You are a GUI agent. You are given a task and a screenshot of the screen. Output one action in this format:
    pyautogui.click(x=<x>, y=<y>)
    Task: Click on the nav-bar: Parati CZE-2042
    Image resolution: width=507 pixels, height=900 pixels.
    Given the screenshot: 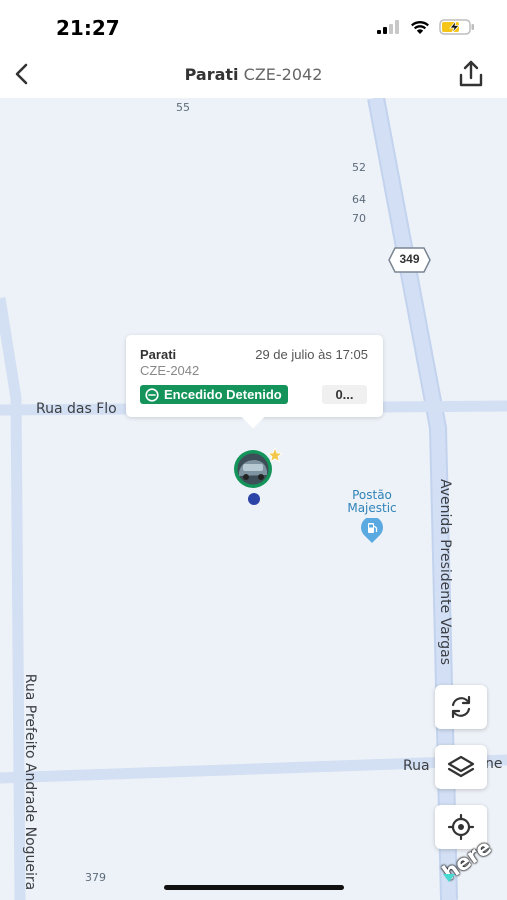 What is the action you would take?
    pyautogui.click(x=253, y=74)
    